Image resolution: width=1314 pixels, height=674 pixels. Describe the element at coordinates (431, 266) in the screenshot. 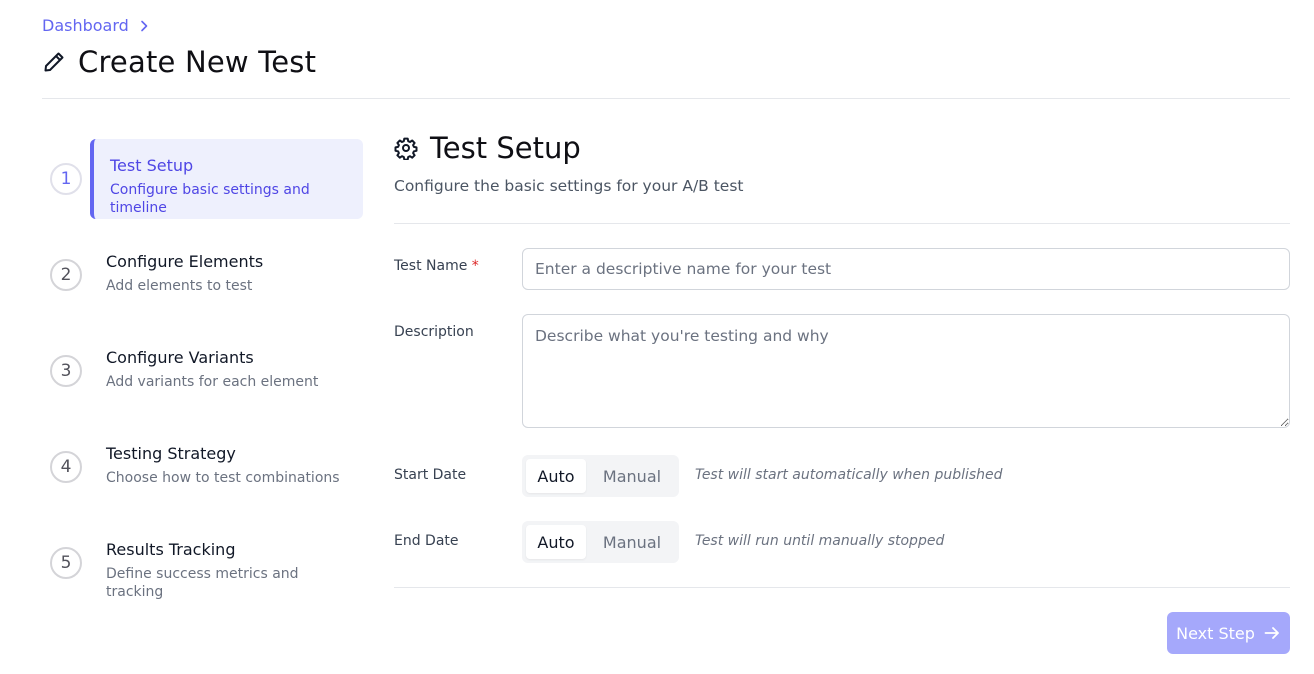

I see `test-name-label-text: Test Name` at that location.